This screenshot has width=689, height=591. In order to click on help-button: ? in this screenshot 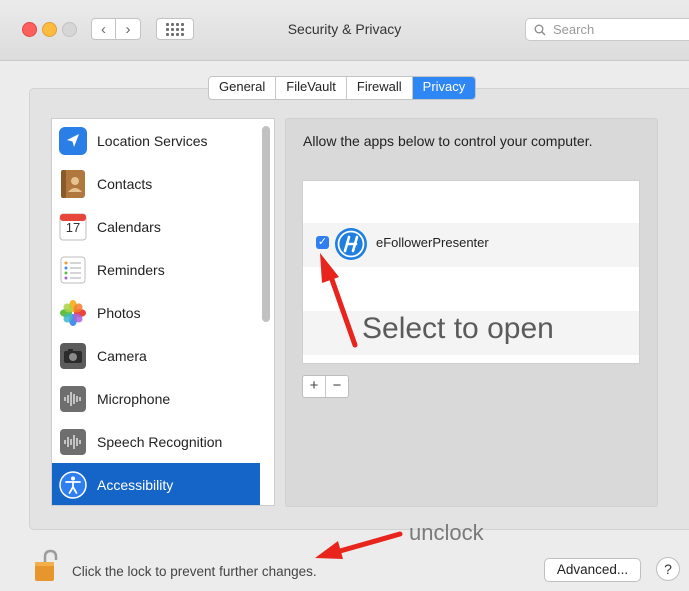, I will do `click(668, 569)`.